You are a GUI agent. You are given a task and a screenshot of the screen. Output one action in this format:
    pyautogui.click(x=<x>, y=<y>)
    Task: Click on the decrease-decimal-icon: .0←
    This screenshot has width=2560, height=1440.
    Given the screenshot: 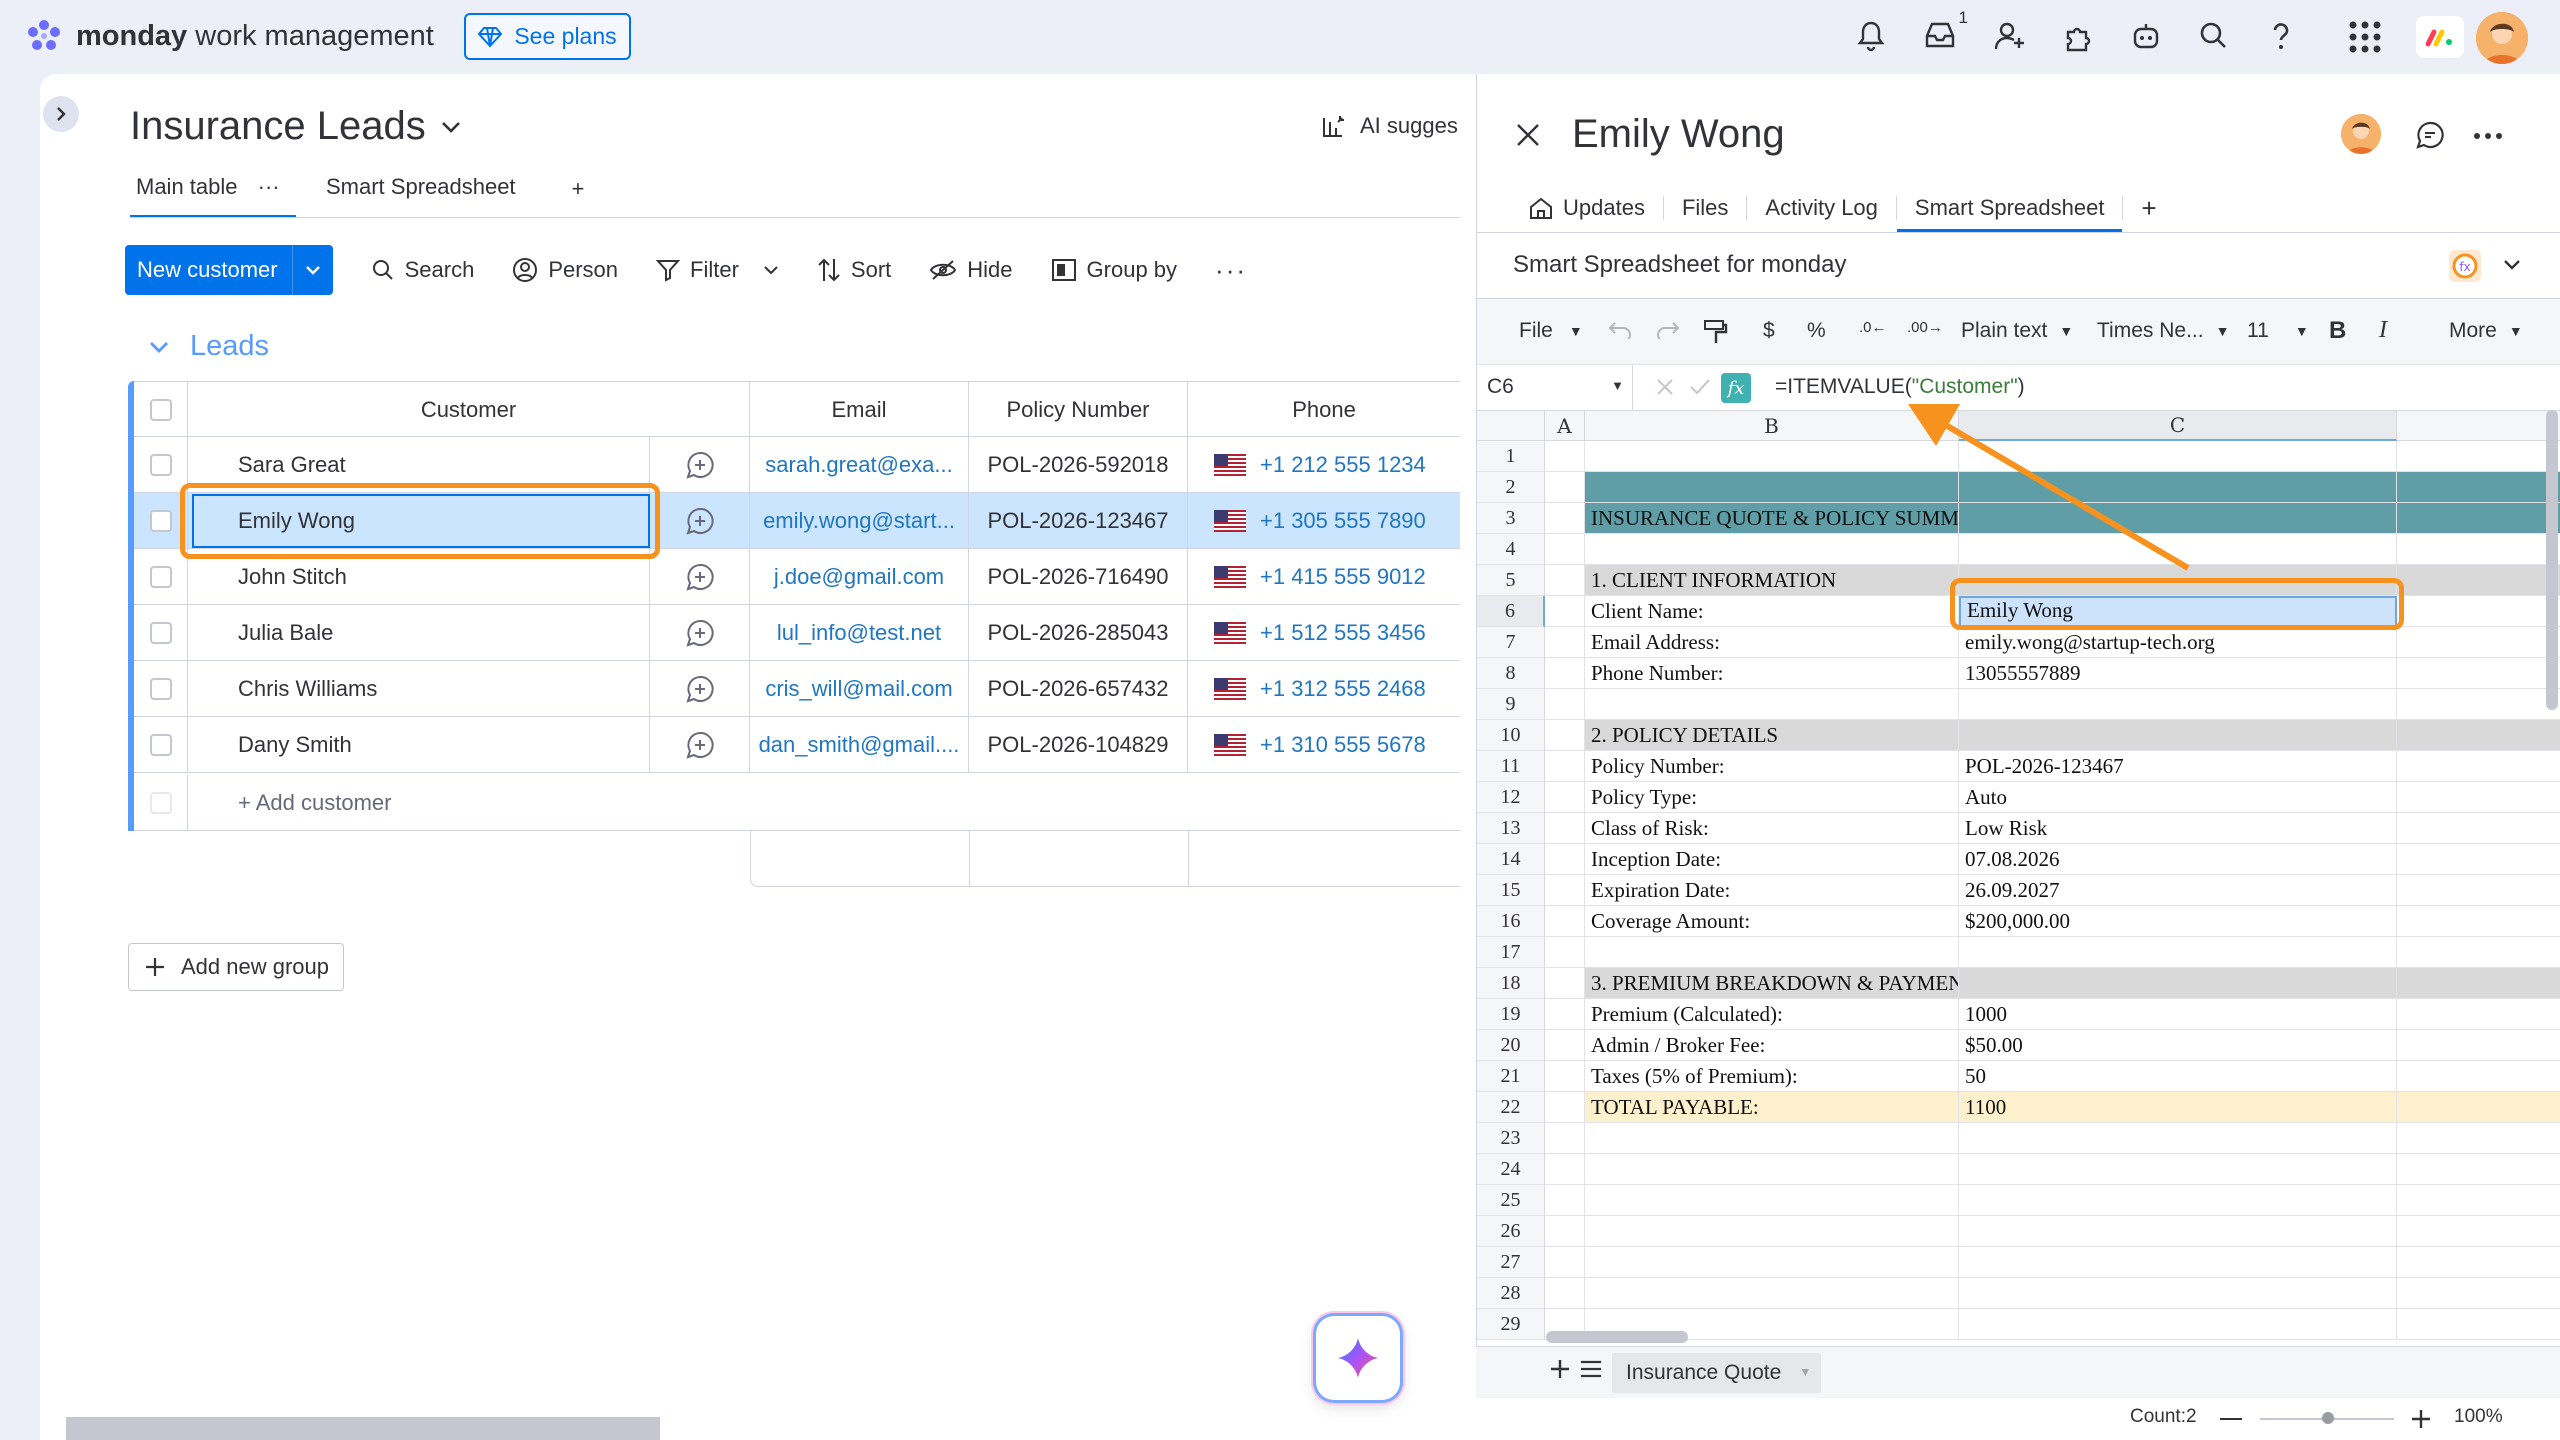 What is the action you would take?
    pyautogui.click(x=1873, y=327)
    